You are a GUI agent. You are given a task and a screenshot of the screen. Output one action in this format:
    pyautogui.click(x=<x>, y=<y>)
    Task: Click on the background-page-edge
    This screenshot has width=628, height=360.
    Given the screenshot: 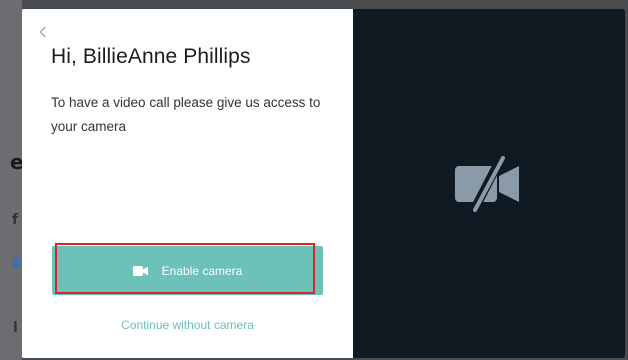 What is the action you would take?
    pyautogui.click(x=11, y=180)
    